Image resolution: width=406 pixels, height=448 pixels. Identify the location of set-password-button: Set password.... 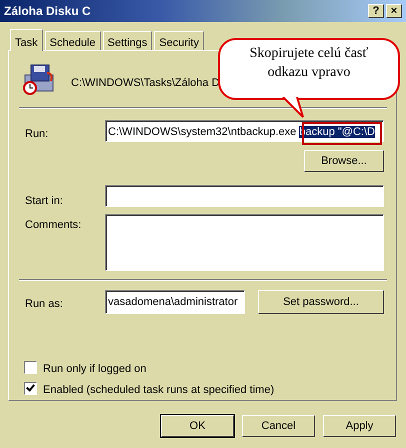
(321, 302).